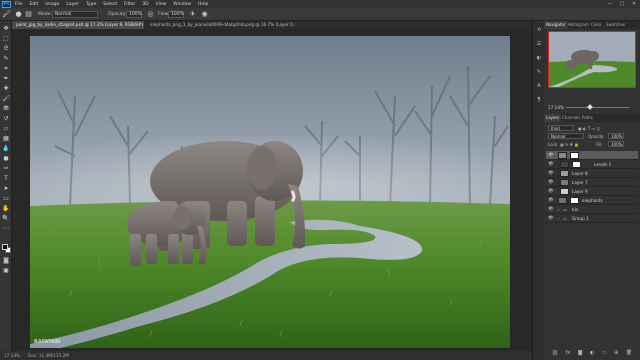 The height and width of the screenshot is (360, 640). What do you see at coordinates (598, 107) in the screenshot?
I see `navigator-zoom-slider` at bounding box center [598, 107].